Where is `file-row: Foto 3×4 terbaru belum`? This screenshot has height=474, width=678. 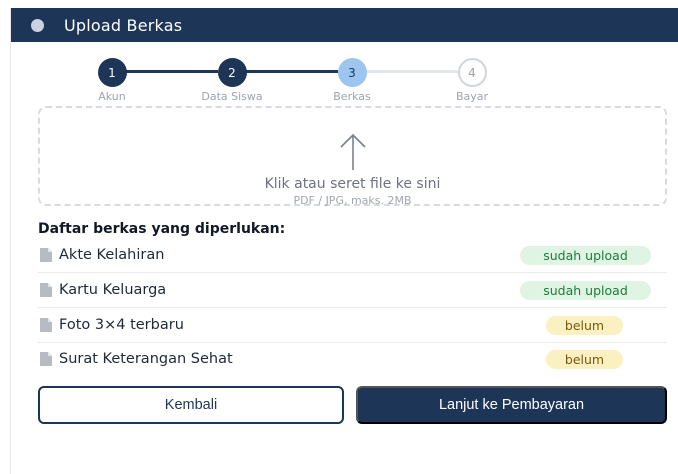
file-row: Foto 3×4 terbaru belum is located at coordinates (352, 326).